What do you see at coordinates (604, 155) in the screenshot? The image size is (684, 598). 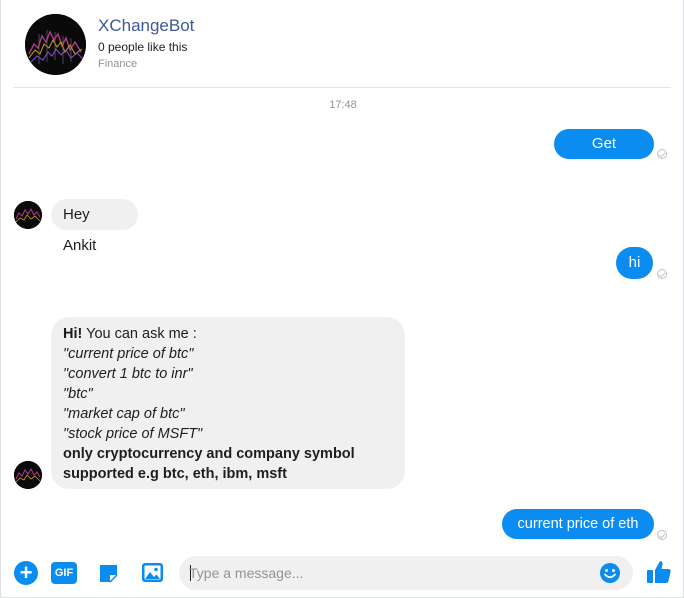 I see `outgoing-message: Get Started` at bounding box center [604, 155].